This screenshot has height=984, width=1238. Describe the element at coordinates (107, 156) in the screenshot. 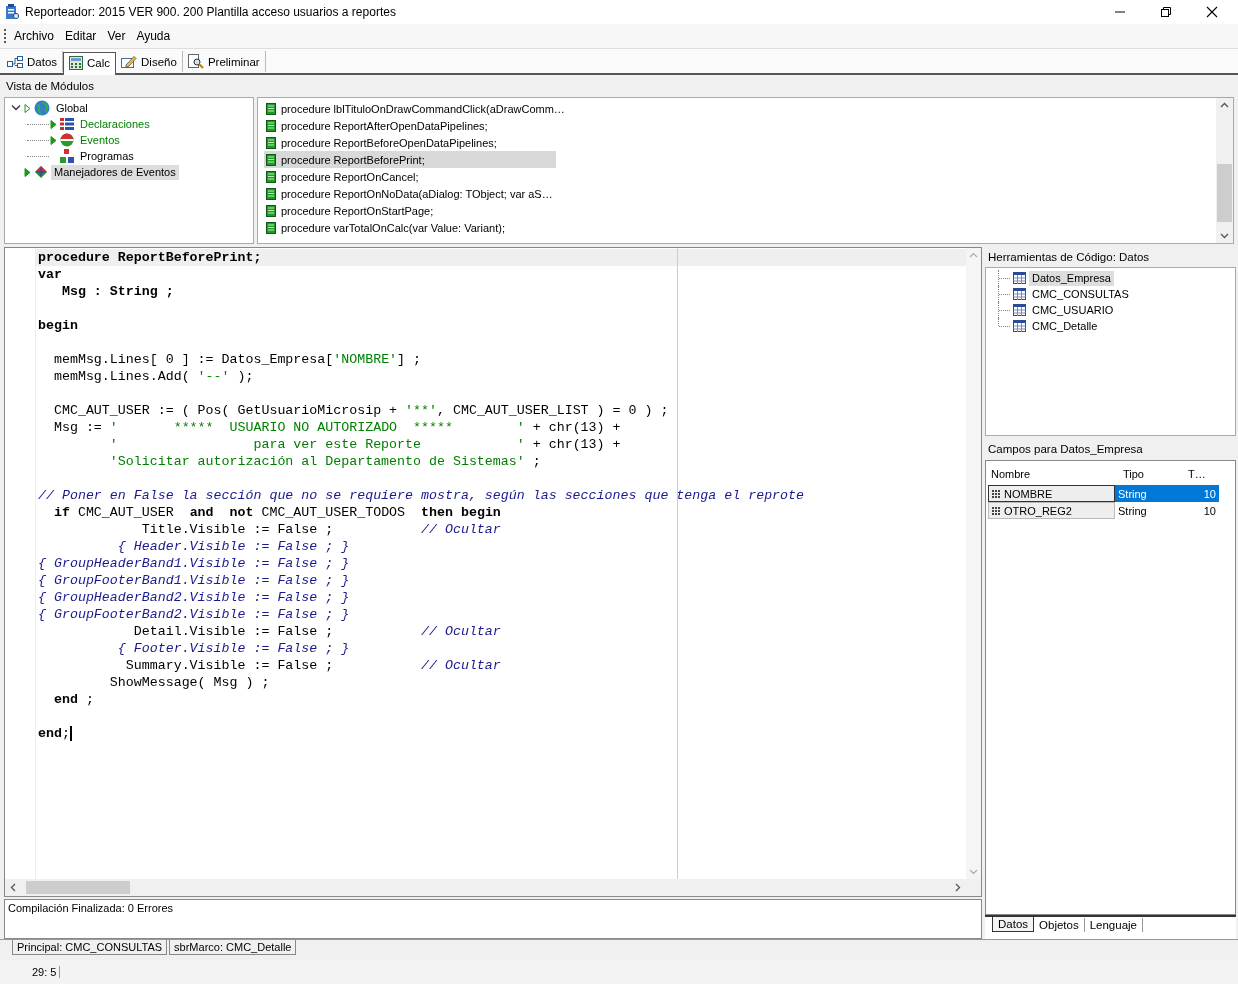

I see `tree-item: Programas` at that location.